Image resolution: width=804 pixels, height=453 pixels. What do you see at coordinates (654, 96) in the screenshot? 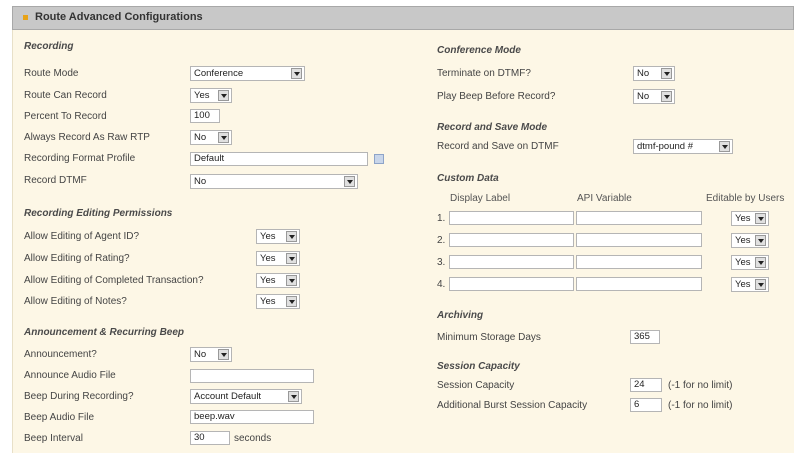
I see `play-beep-select: No` at bounding box center [654, 96].